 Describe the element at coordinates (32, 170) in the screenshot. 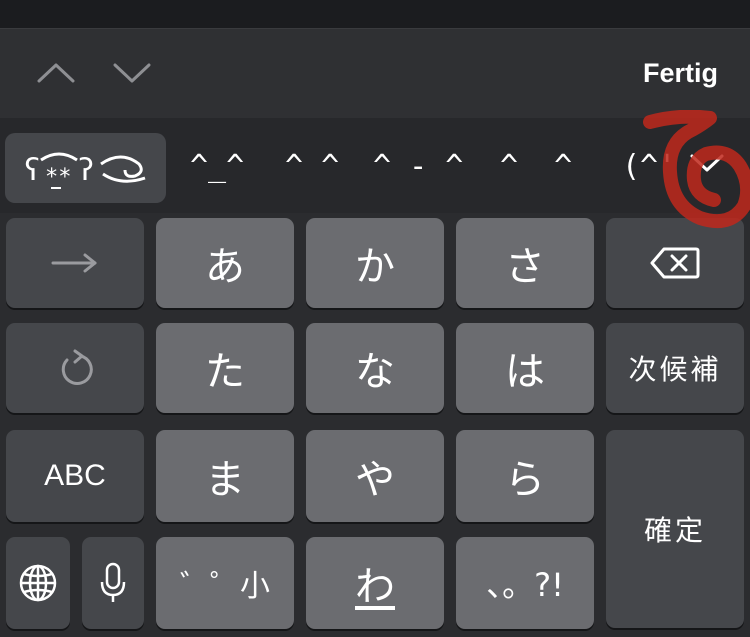

I see `svg-text: ʕ` at that location.